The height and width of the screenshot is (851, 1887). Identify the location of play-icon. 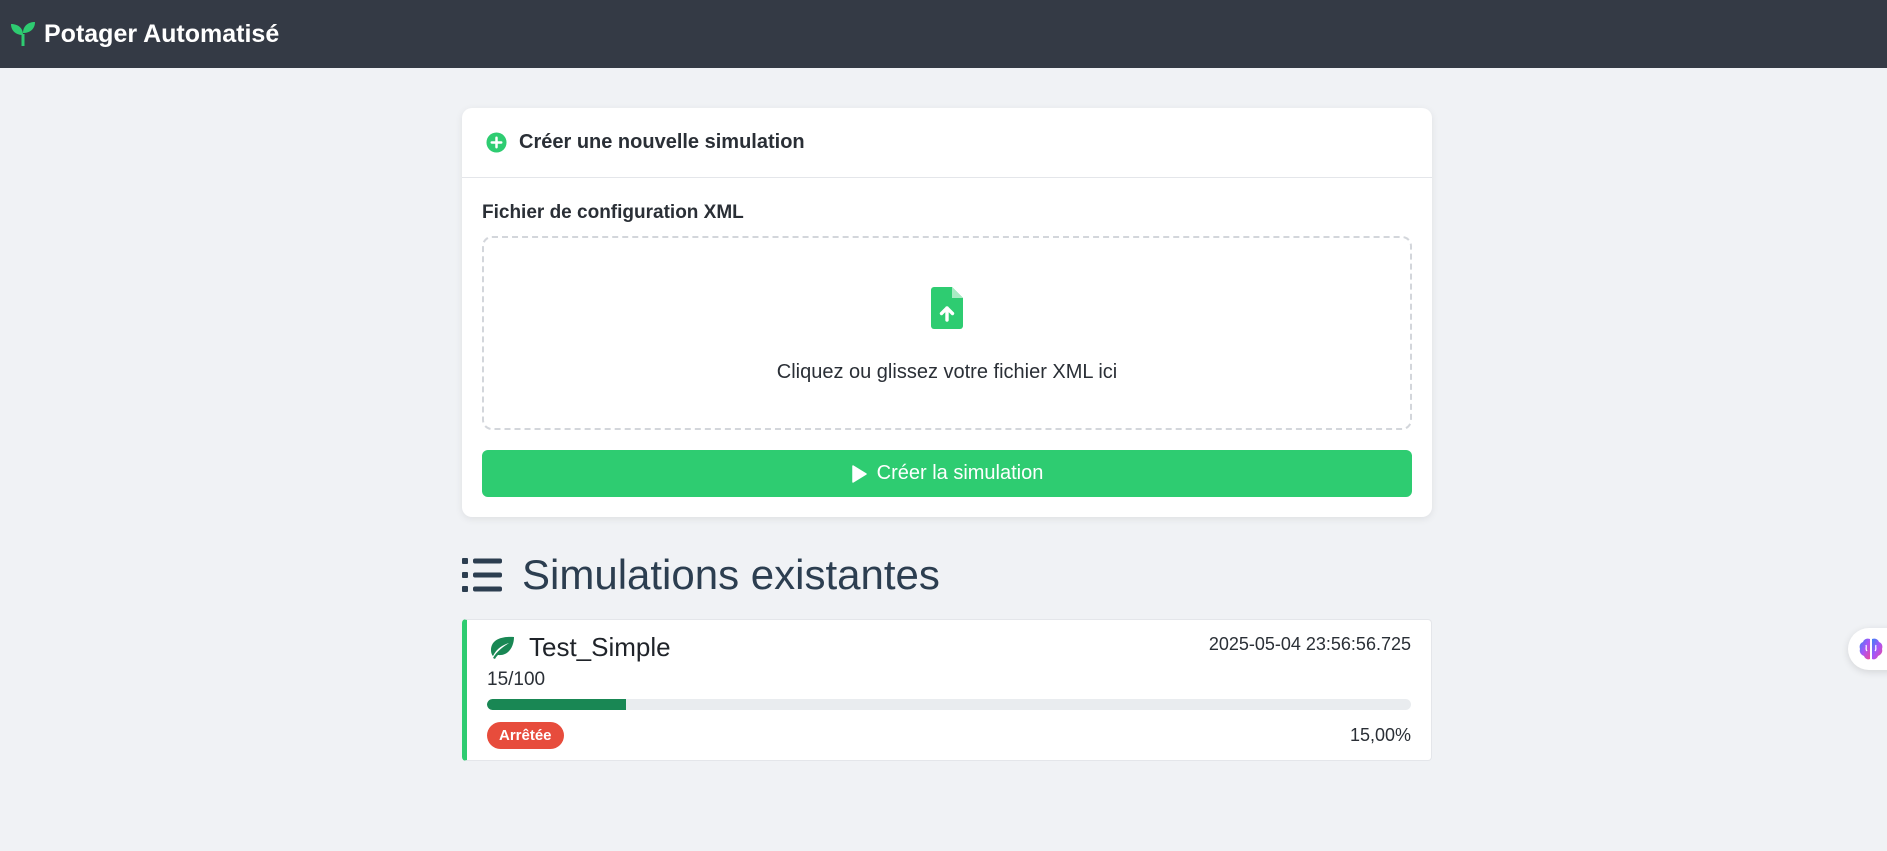
(859, 473).